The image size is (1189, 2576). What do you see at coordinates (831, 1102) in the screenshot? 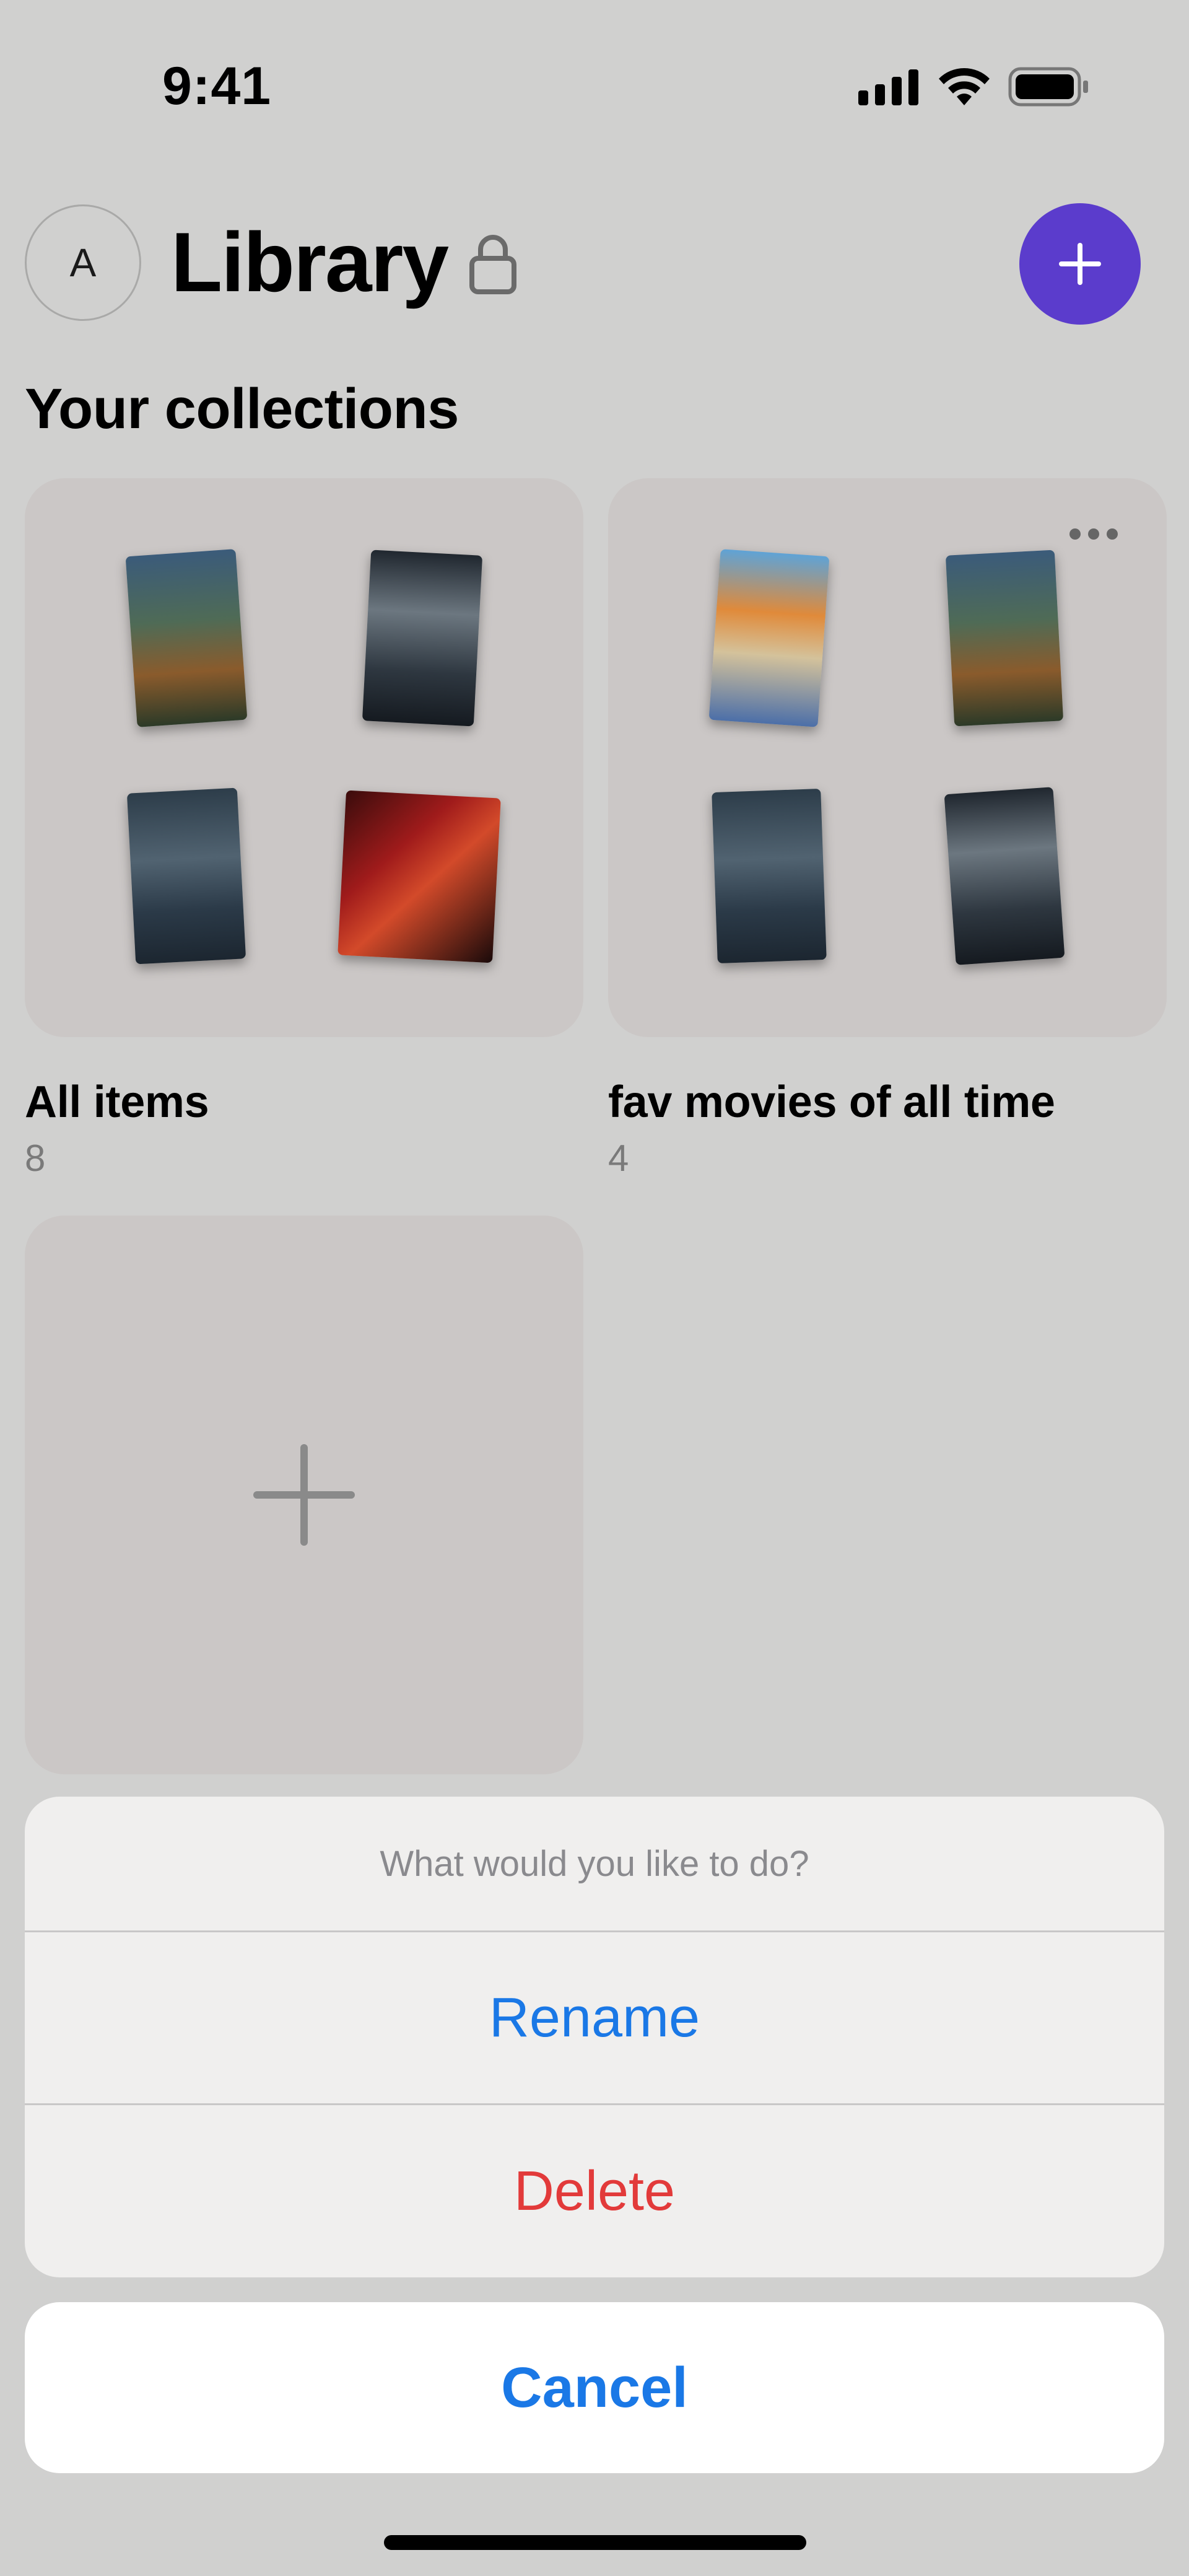
I see `collection-title: fav movies of all time` at bounding box center [831, 1102].